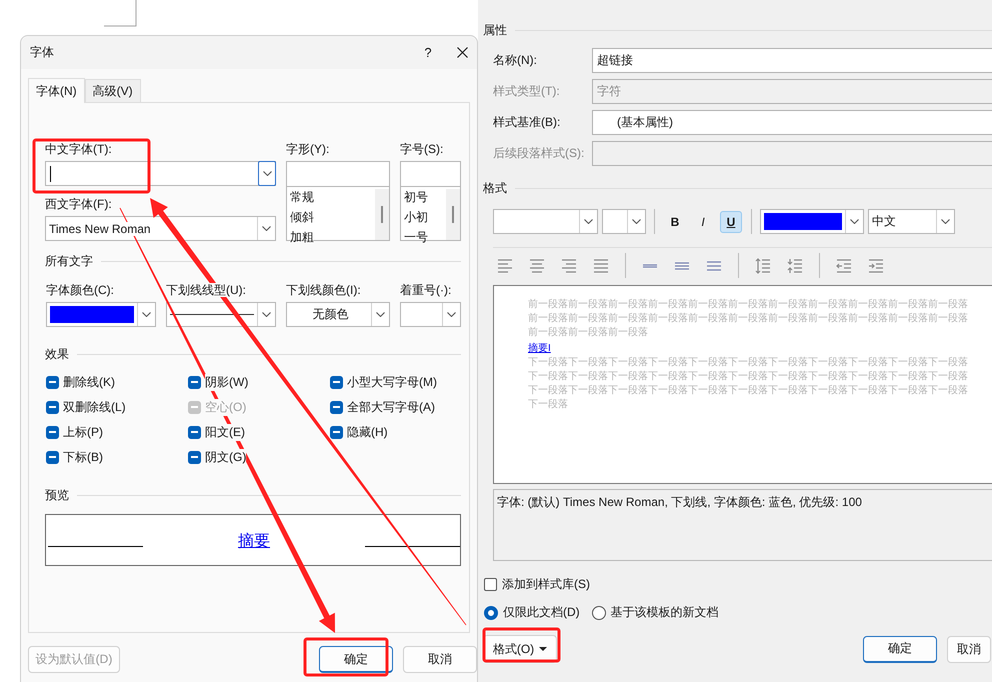 This screenshot has width=992, height=682. What do you see at coordinates (748, 319) in the screenshot?
I see `preview-text: 前一段落前一段落前一段落前一段落前一段落前一段落前一段落前一段落前一段落前一段落前一段落前一段落前一段落前一段落前一段落前一段落前一段落前一段落前一段落前一段落前一段落前一段落前一段落前一段落前一段落` at bounding box center [748, 319].